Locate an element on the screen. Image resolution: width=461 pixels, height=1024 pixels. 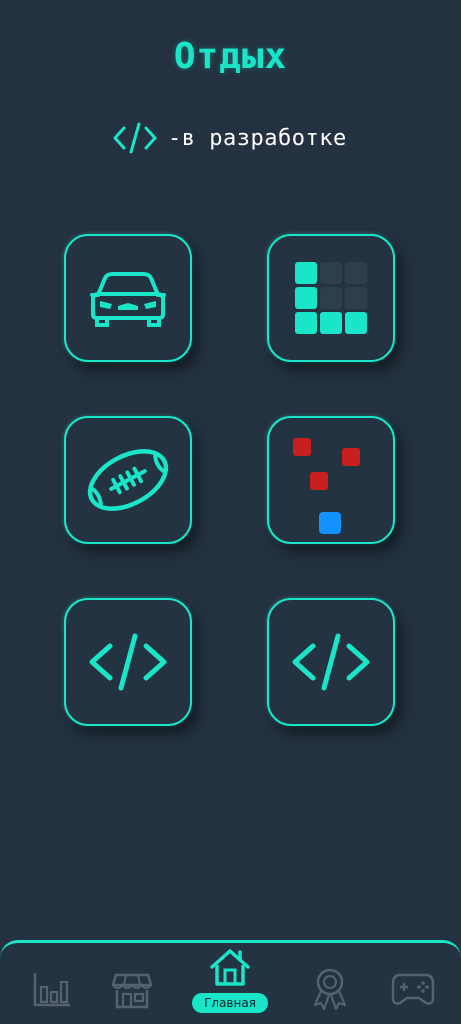
bar-chart-icon is located at coordinates (51, 990).